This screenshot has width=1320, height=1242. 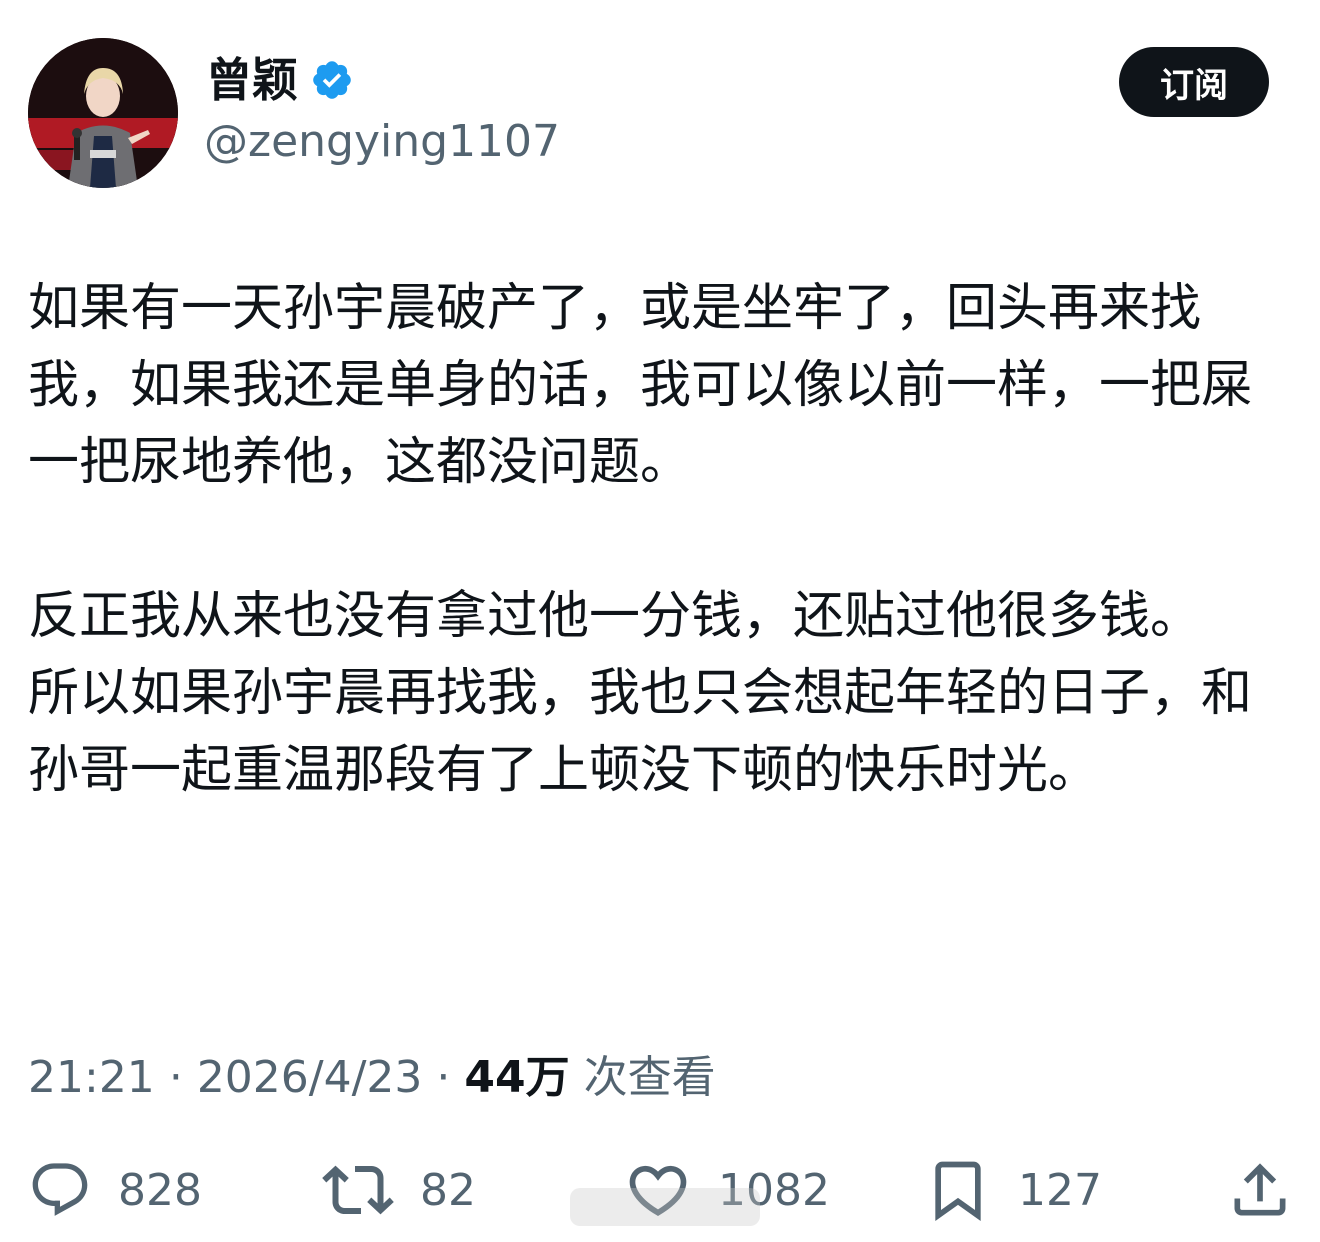 What do you see at coordinates (516, 1077) in the screenshot?
I see `views-count: 44万` at bounding box center [516, 1077].